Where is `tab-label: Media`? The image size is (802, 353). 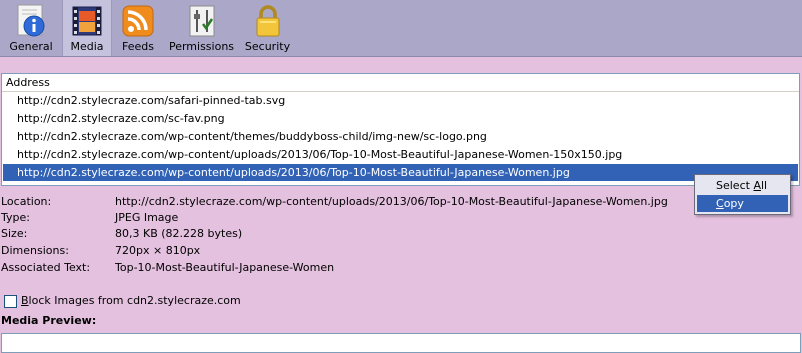
tab-label: Media is located at coordinates (87, 46).